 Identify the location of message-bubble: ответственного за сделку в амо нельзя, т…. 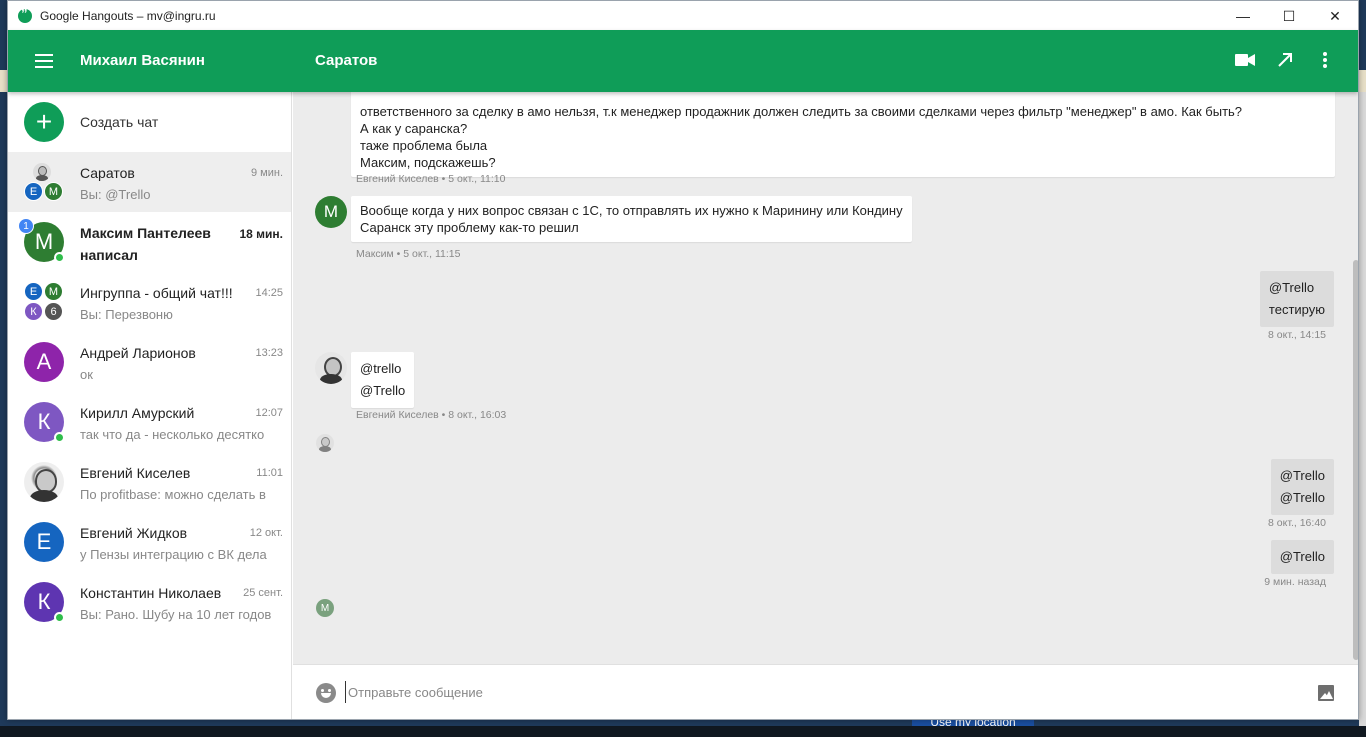
(843, 134).